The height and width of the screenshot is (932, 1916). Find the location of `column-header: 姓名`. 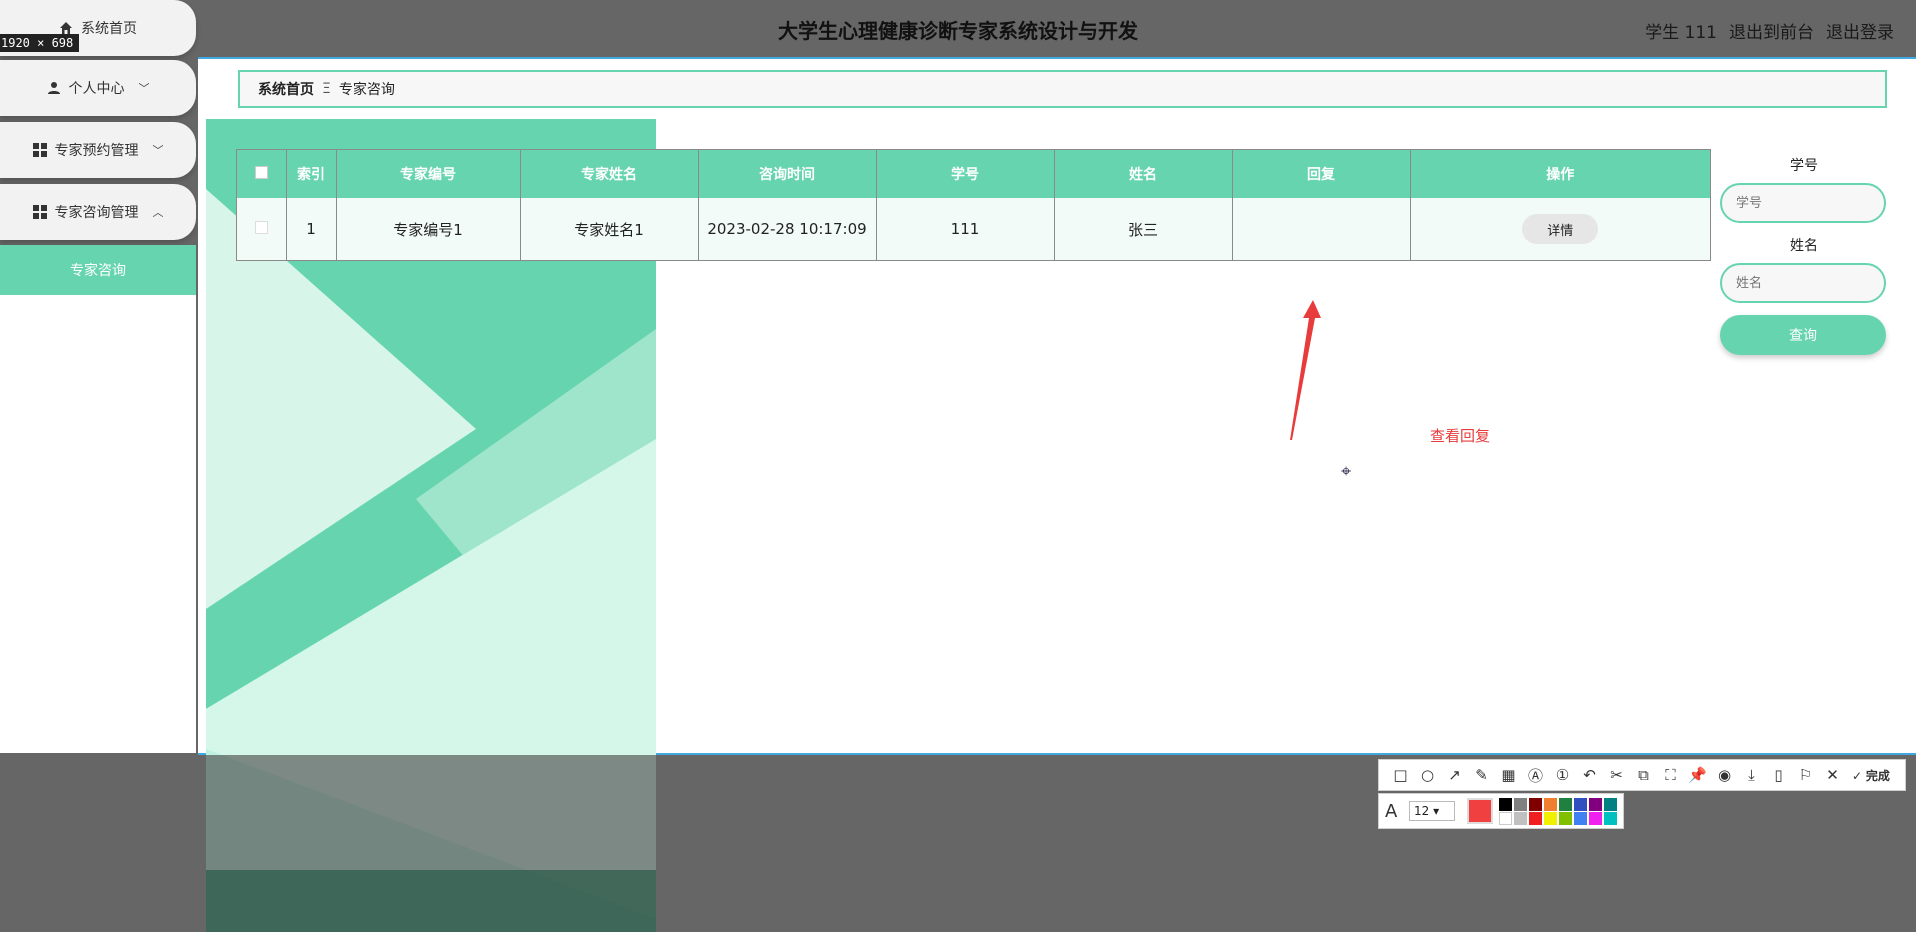

column-header: 姓名 is located at coordinates (1143, 174).